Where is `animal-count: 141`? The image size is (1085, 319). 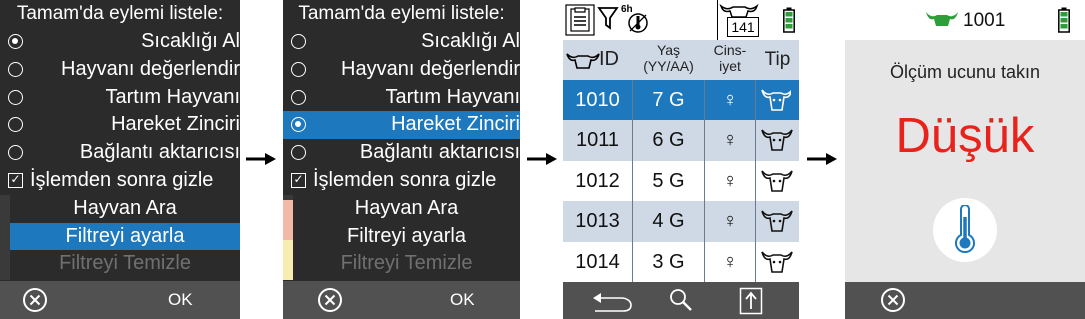
animal-count: 141 is located at coordinates (743, 27).